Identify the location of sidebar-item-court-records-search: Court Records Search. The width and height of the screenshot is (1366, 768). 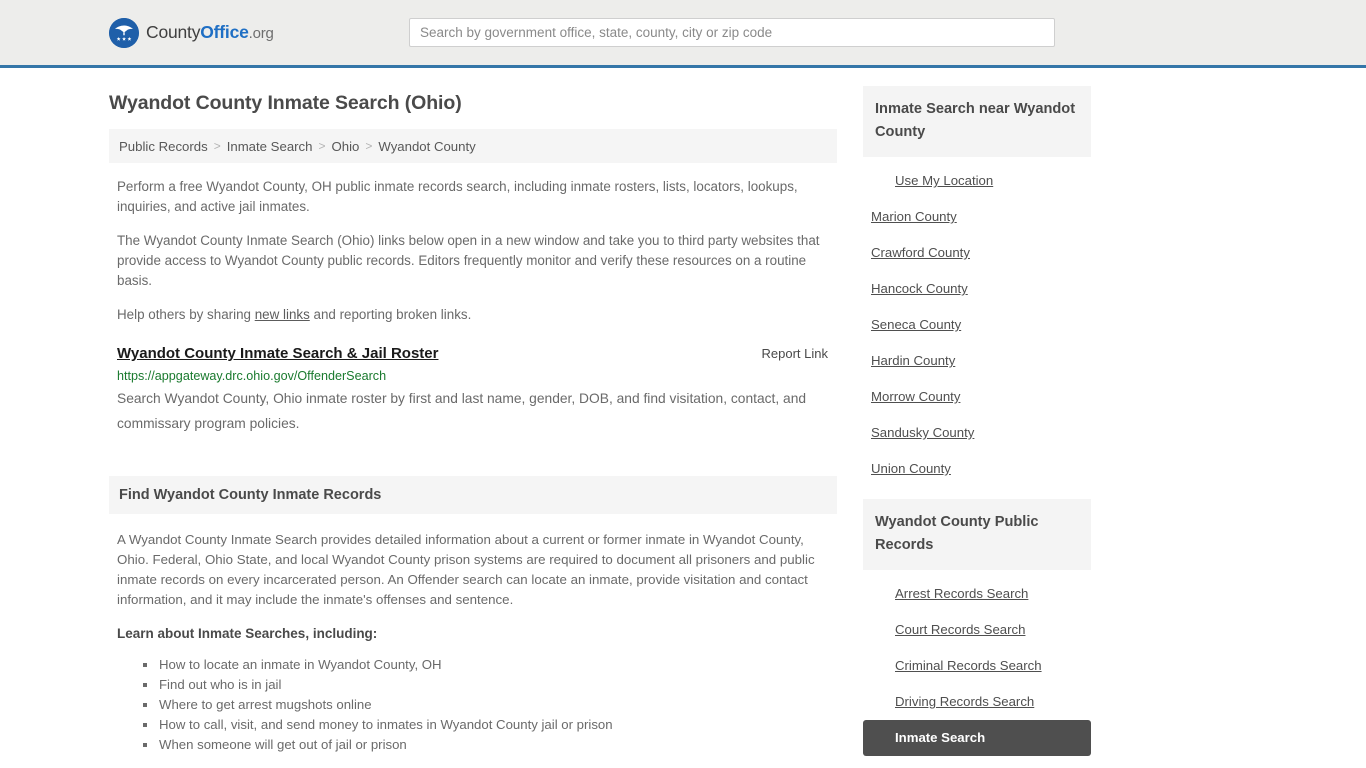
(977, 630).